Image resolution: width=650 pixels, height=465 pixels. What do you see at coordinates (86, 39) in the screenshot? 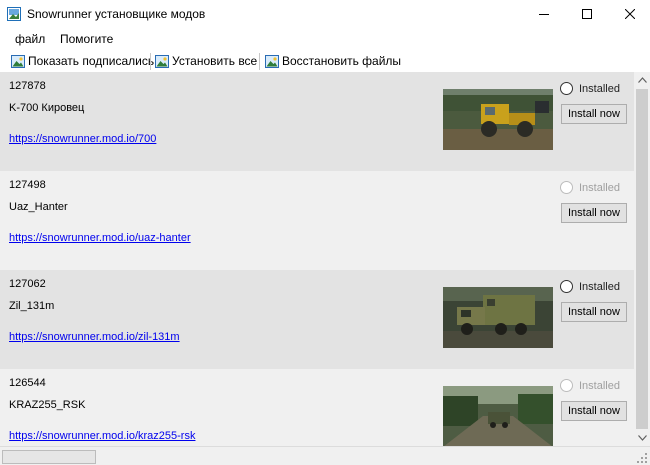
I see `menu-help: Помогите` at bounding box center [86, 39].